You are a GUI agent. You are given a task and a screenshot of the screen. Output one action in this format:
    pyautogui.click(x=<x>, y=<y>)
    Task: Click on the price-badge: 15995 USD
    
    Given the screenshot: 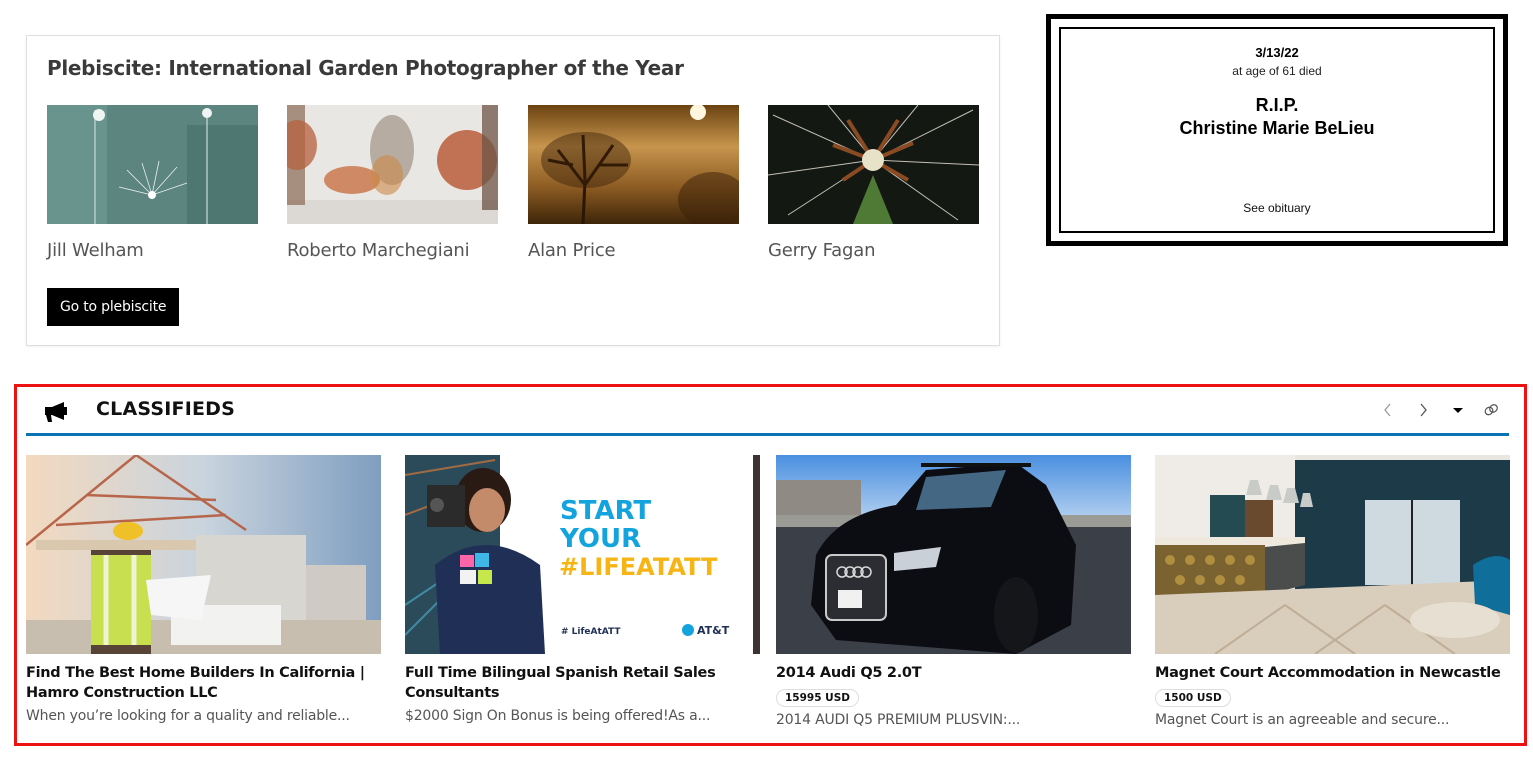 What is the action you would take?
    pyautogui.click(x=817, y=698)
    